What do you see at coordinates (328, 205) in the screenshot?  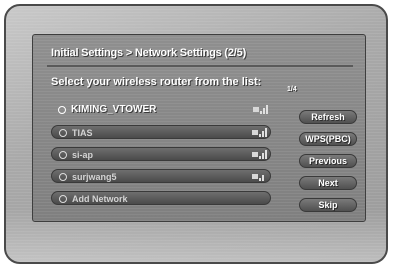 I see `skip-button: Skip` at bounding box center [328, 205].